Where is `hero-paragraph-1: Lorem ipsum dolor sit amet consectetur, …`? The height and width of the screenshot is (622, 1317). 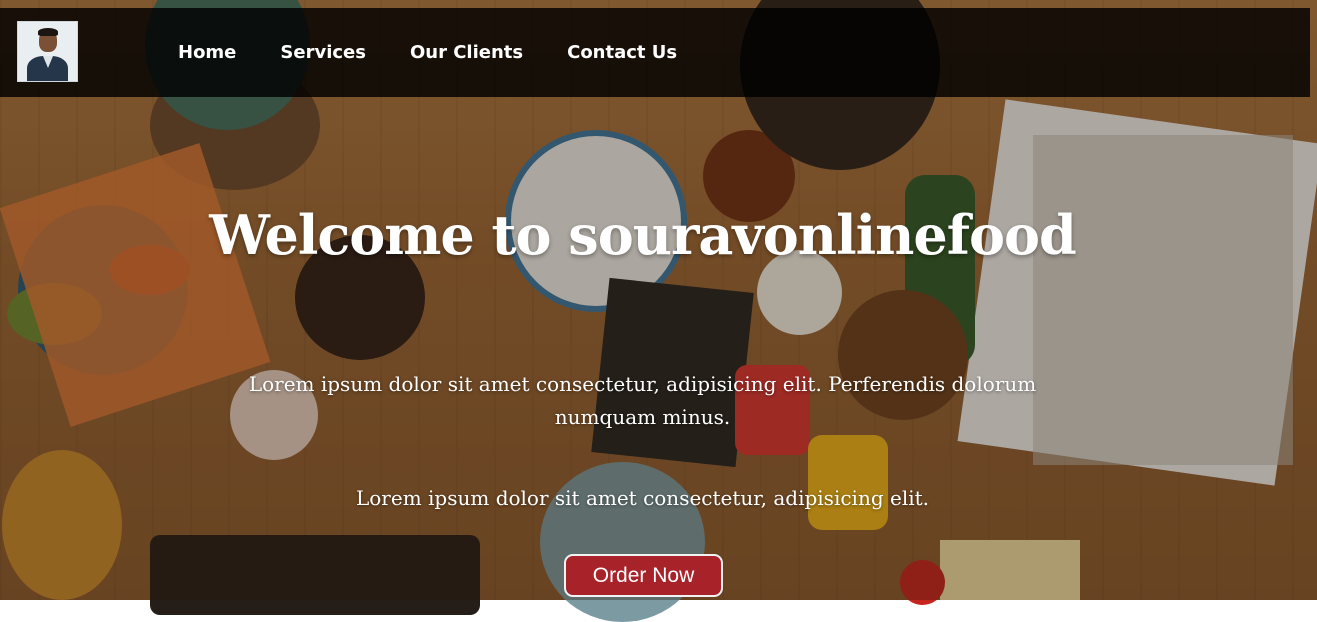
hero-paragraph-1: Lorem ipsum dolor sit amet consectetur, … is located at coordinates (642, 400).